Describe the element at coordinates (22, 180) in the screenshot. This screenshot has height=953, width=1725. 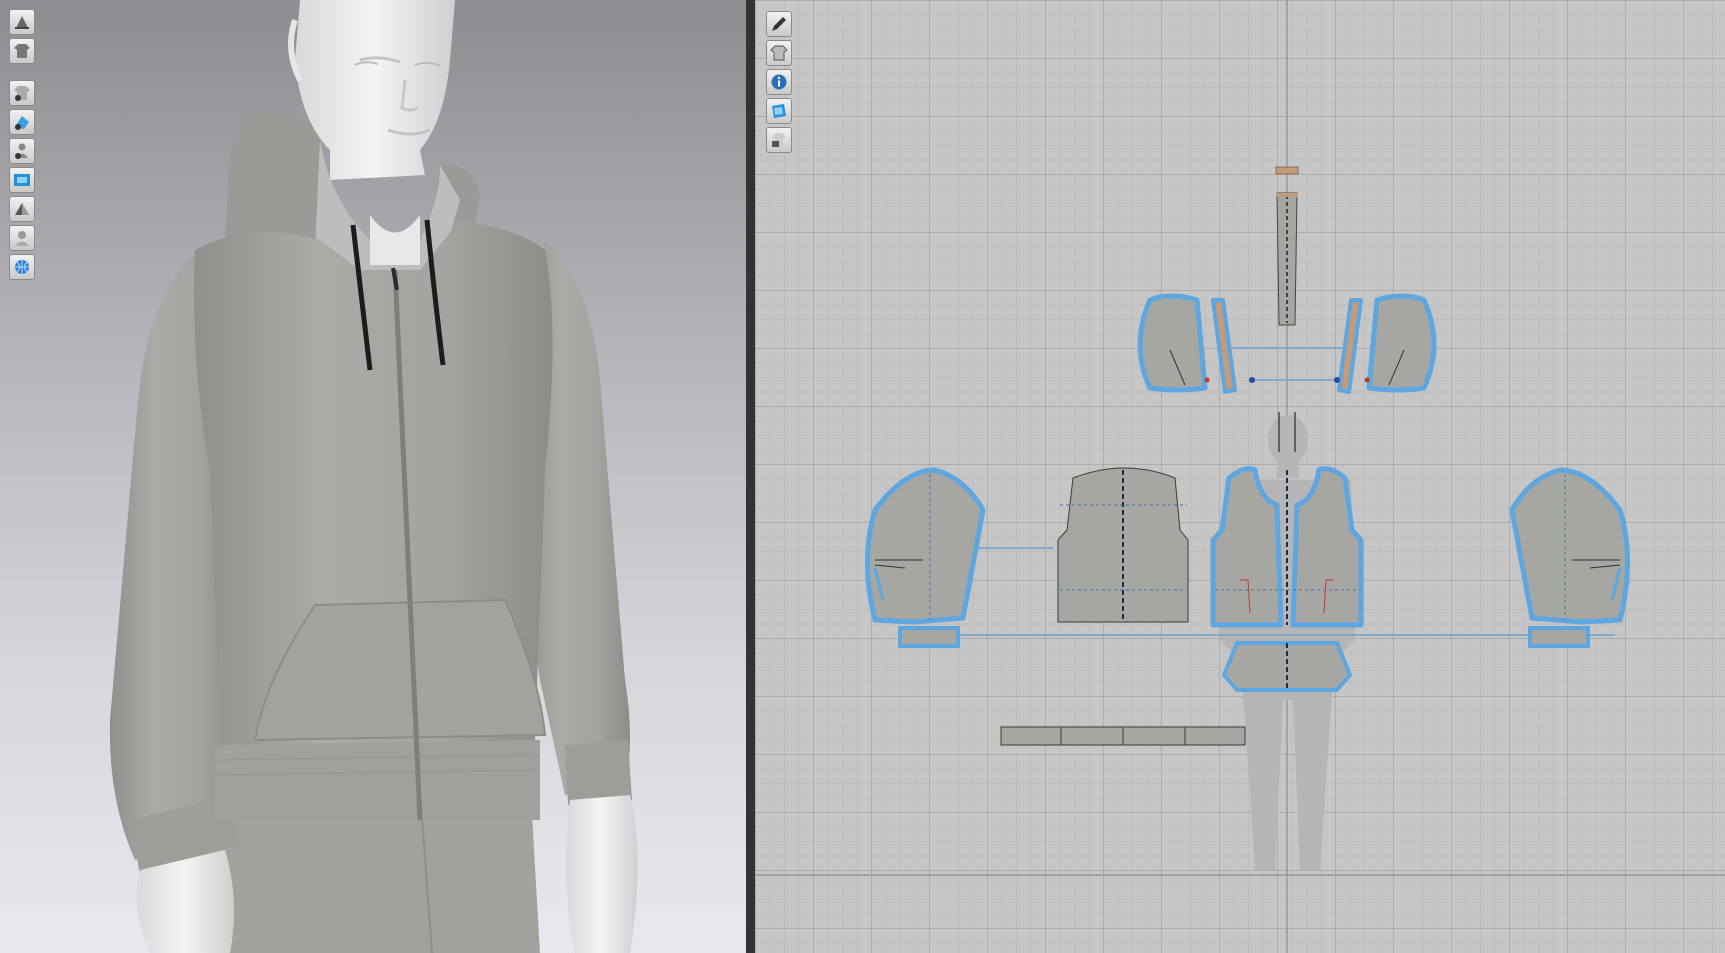
I see `texture-mode-icon` at that location.